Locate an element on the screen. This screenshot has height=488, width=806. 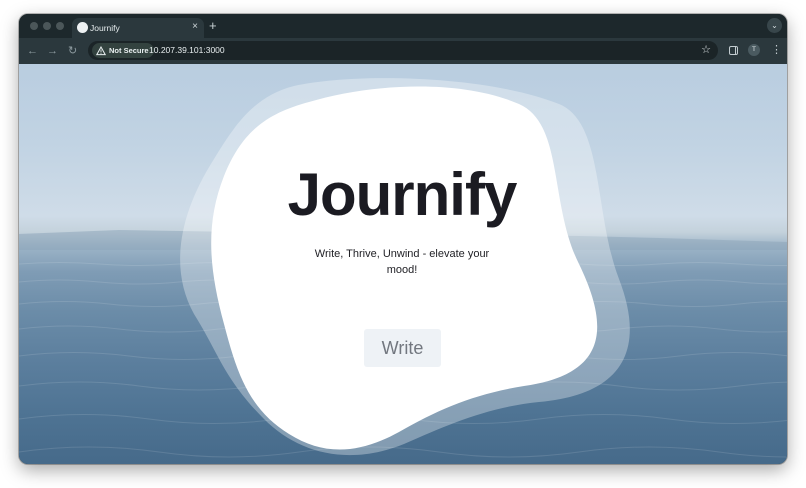
warning-icon is located at coordinates (101, 50).